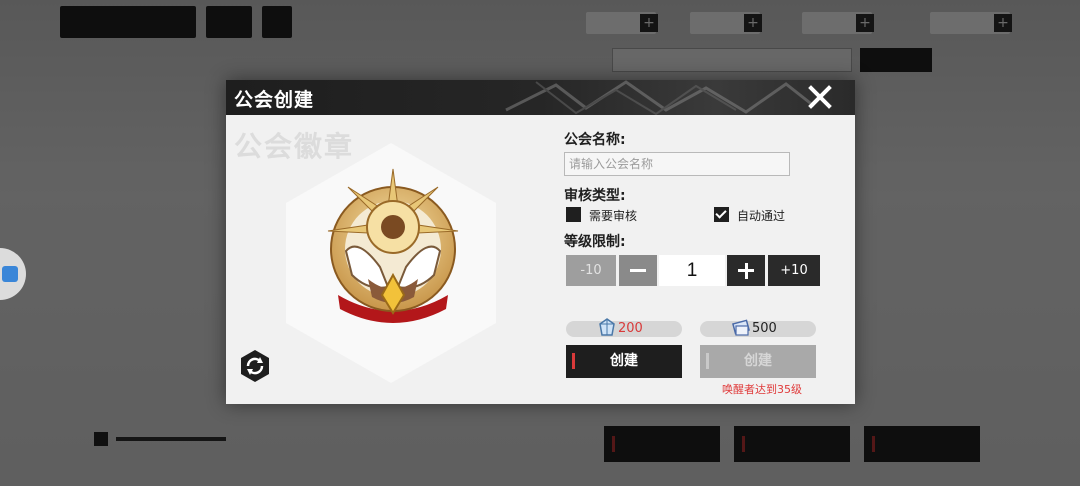 The height and width of the screenshot is (486, 1080). Describe the element at coordinates (746, 270) in the screenshot. I see `increase-1-button` at that location.